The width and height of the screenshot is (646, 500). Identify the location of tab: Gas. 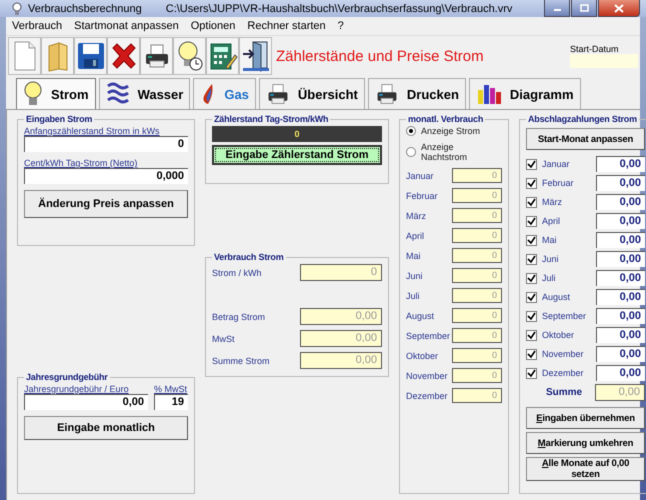
(224, 93).